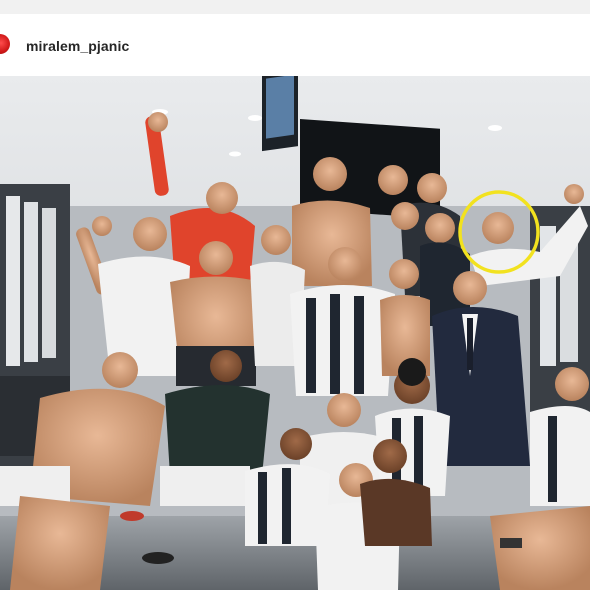 The image size is (590, 590). I want to click on top-bar, so click(295, 7).